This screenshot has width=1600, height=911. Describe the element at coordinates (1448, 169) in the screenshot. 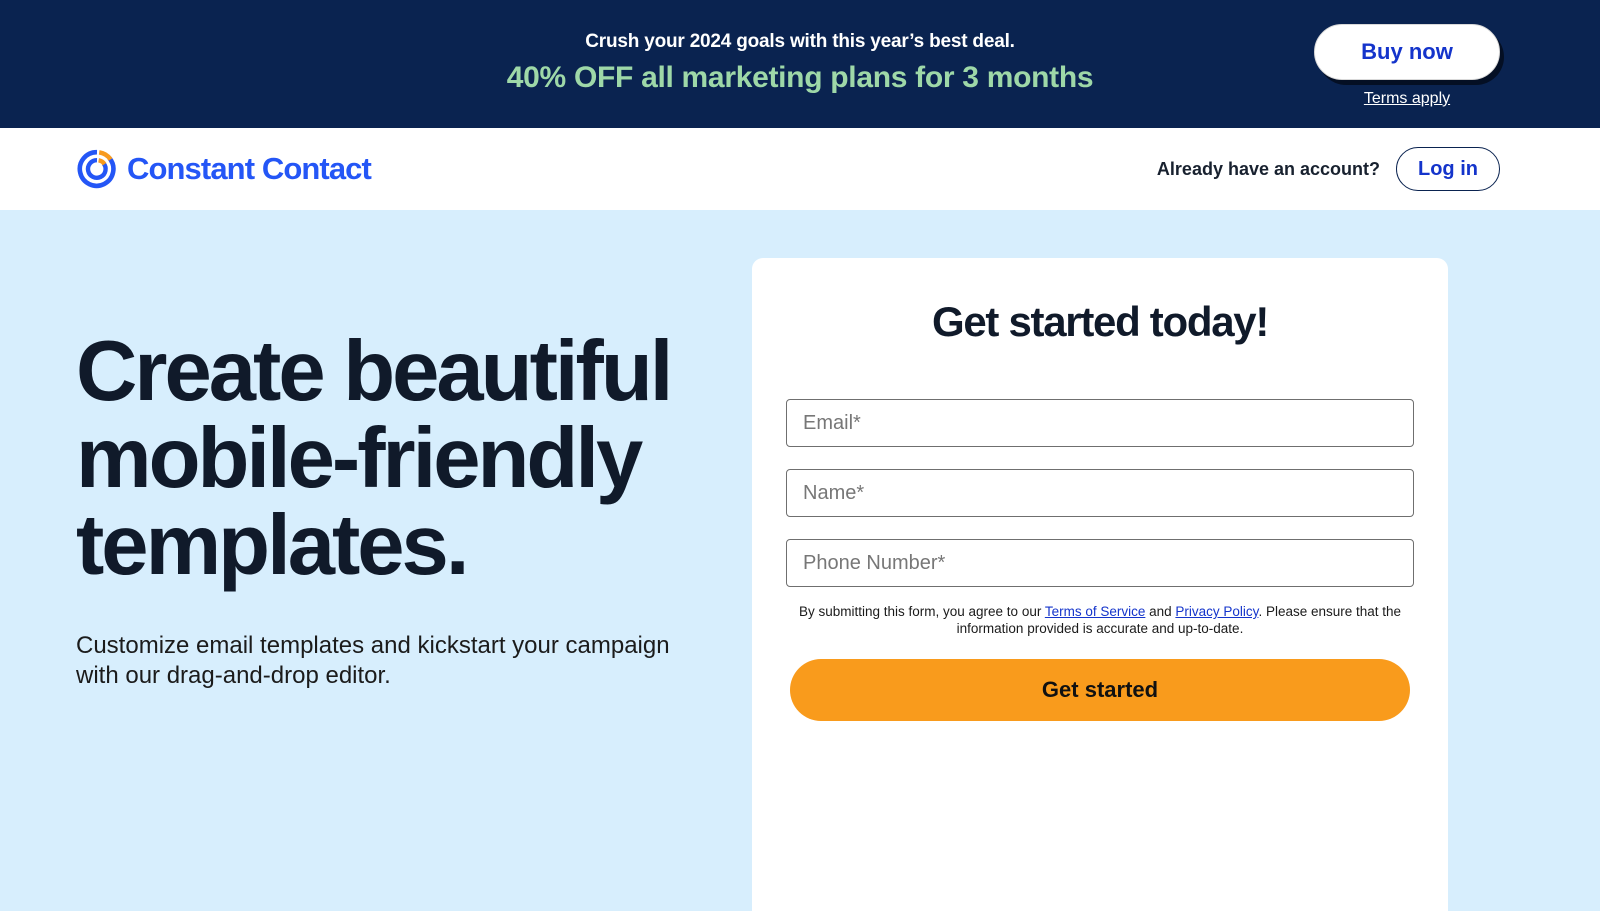

I see `login-button: Log in` at that location.